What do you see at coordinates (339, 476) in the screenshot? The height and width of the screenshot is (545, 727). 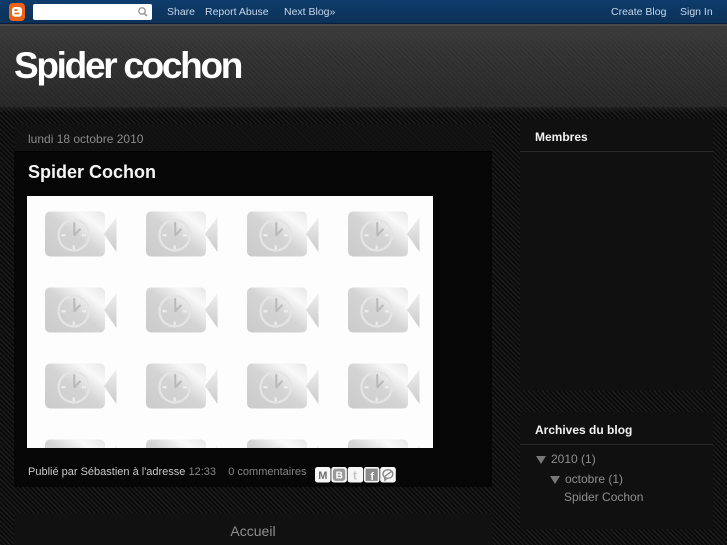 I see `svg-text: B` at bounding box center [339, 476].